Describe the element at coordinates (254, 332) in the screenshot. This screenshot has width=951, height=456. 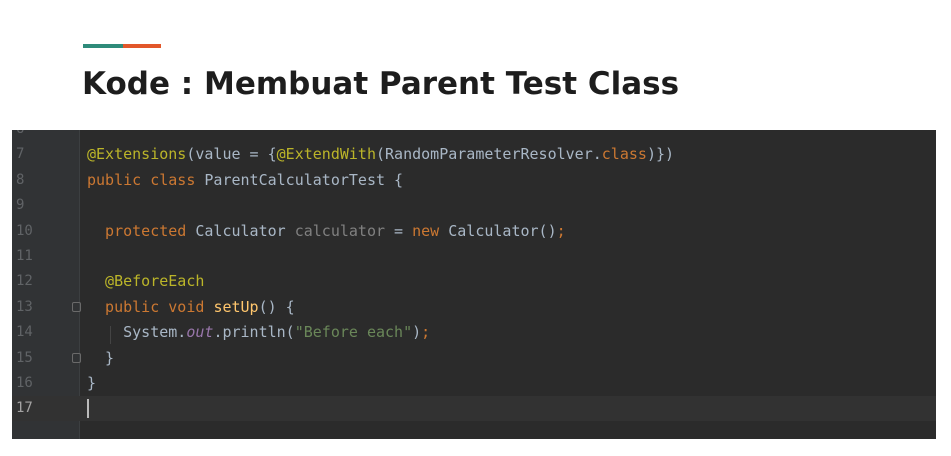
I see `code-token: .println(` at that location.